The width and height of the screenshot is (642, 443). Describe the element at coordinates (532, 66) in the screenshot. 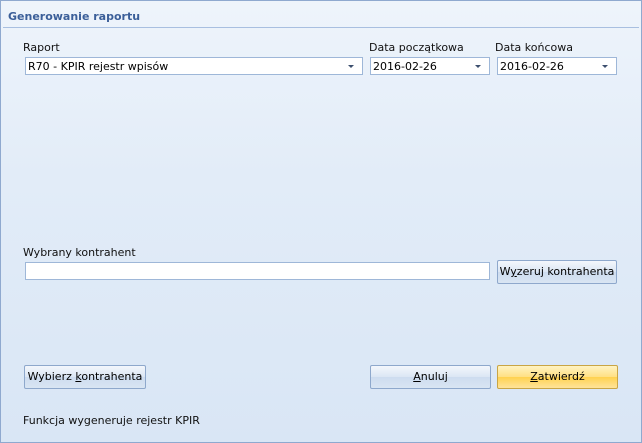

I see `date-end-value: 2016-02-26` at that location.